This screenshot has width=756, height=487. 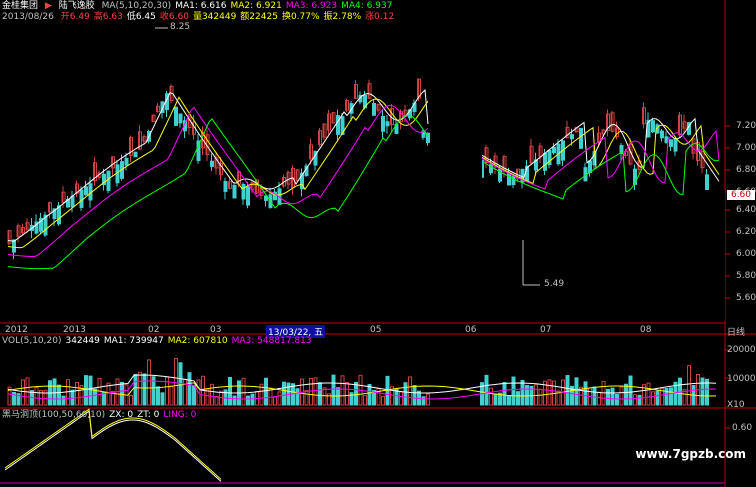 What do you see at coordinates (300, 17) in the screenshot?
I see `legend-item: 换0.77%` at bounding box center [300, 17].